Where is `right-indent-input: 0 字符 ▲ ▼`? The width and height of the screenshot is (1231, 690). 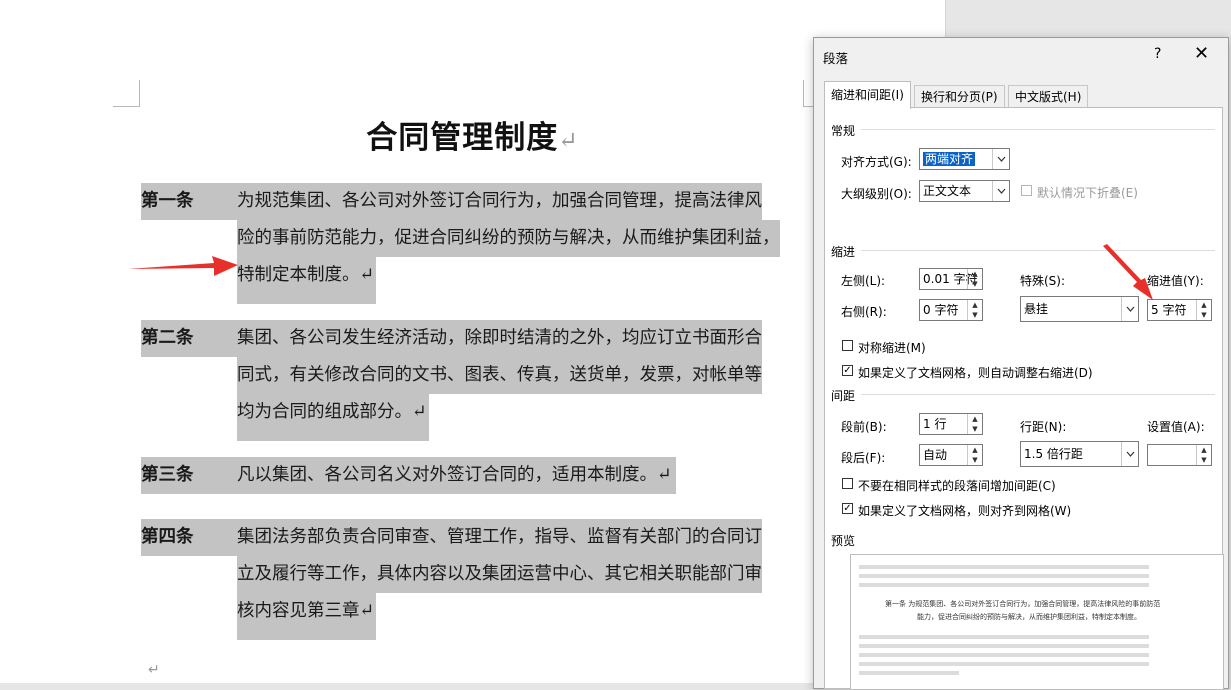
right-indent-input: 0 字符 ▲ ▼ is located at coordinates (951, 310).